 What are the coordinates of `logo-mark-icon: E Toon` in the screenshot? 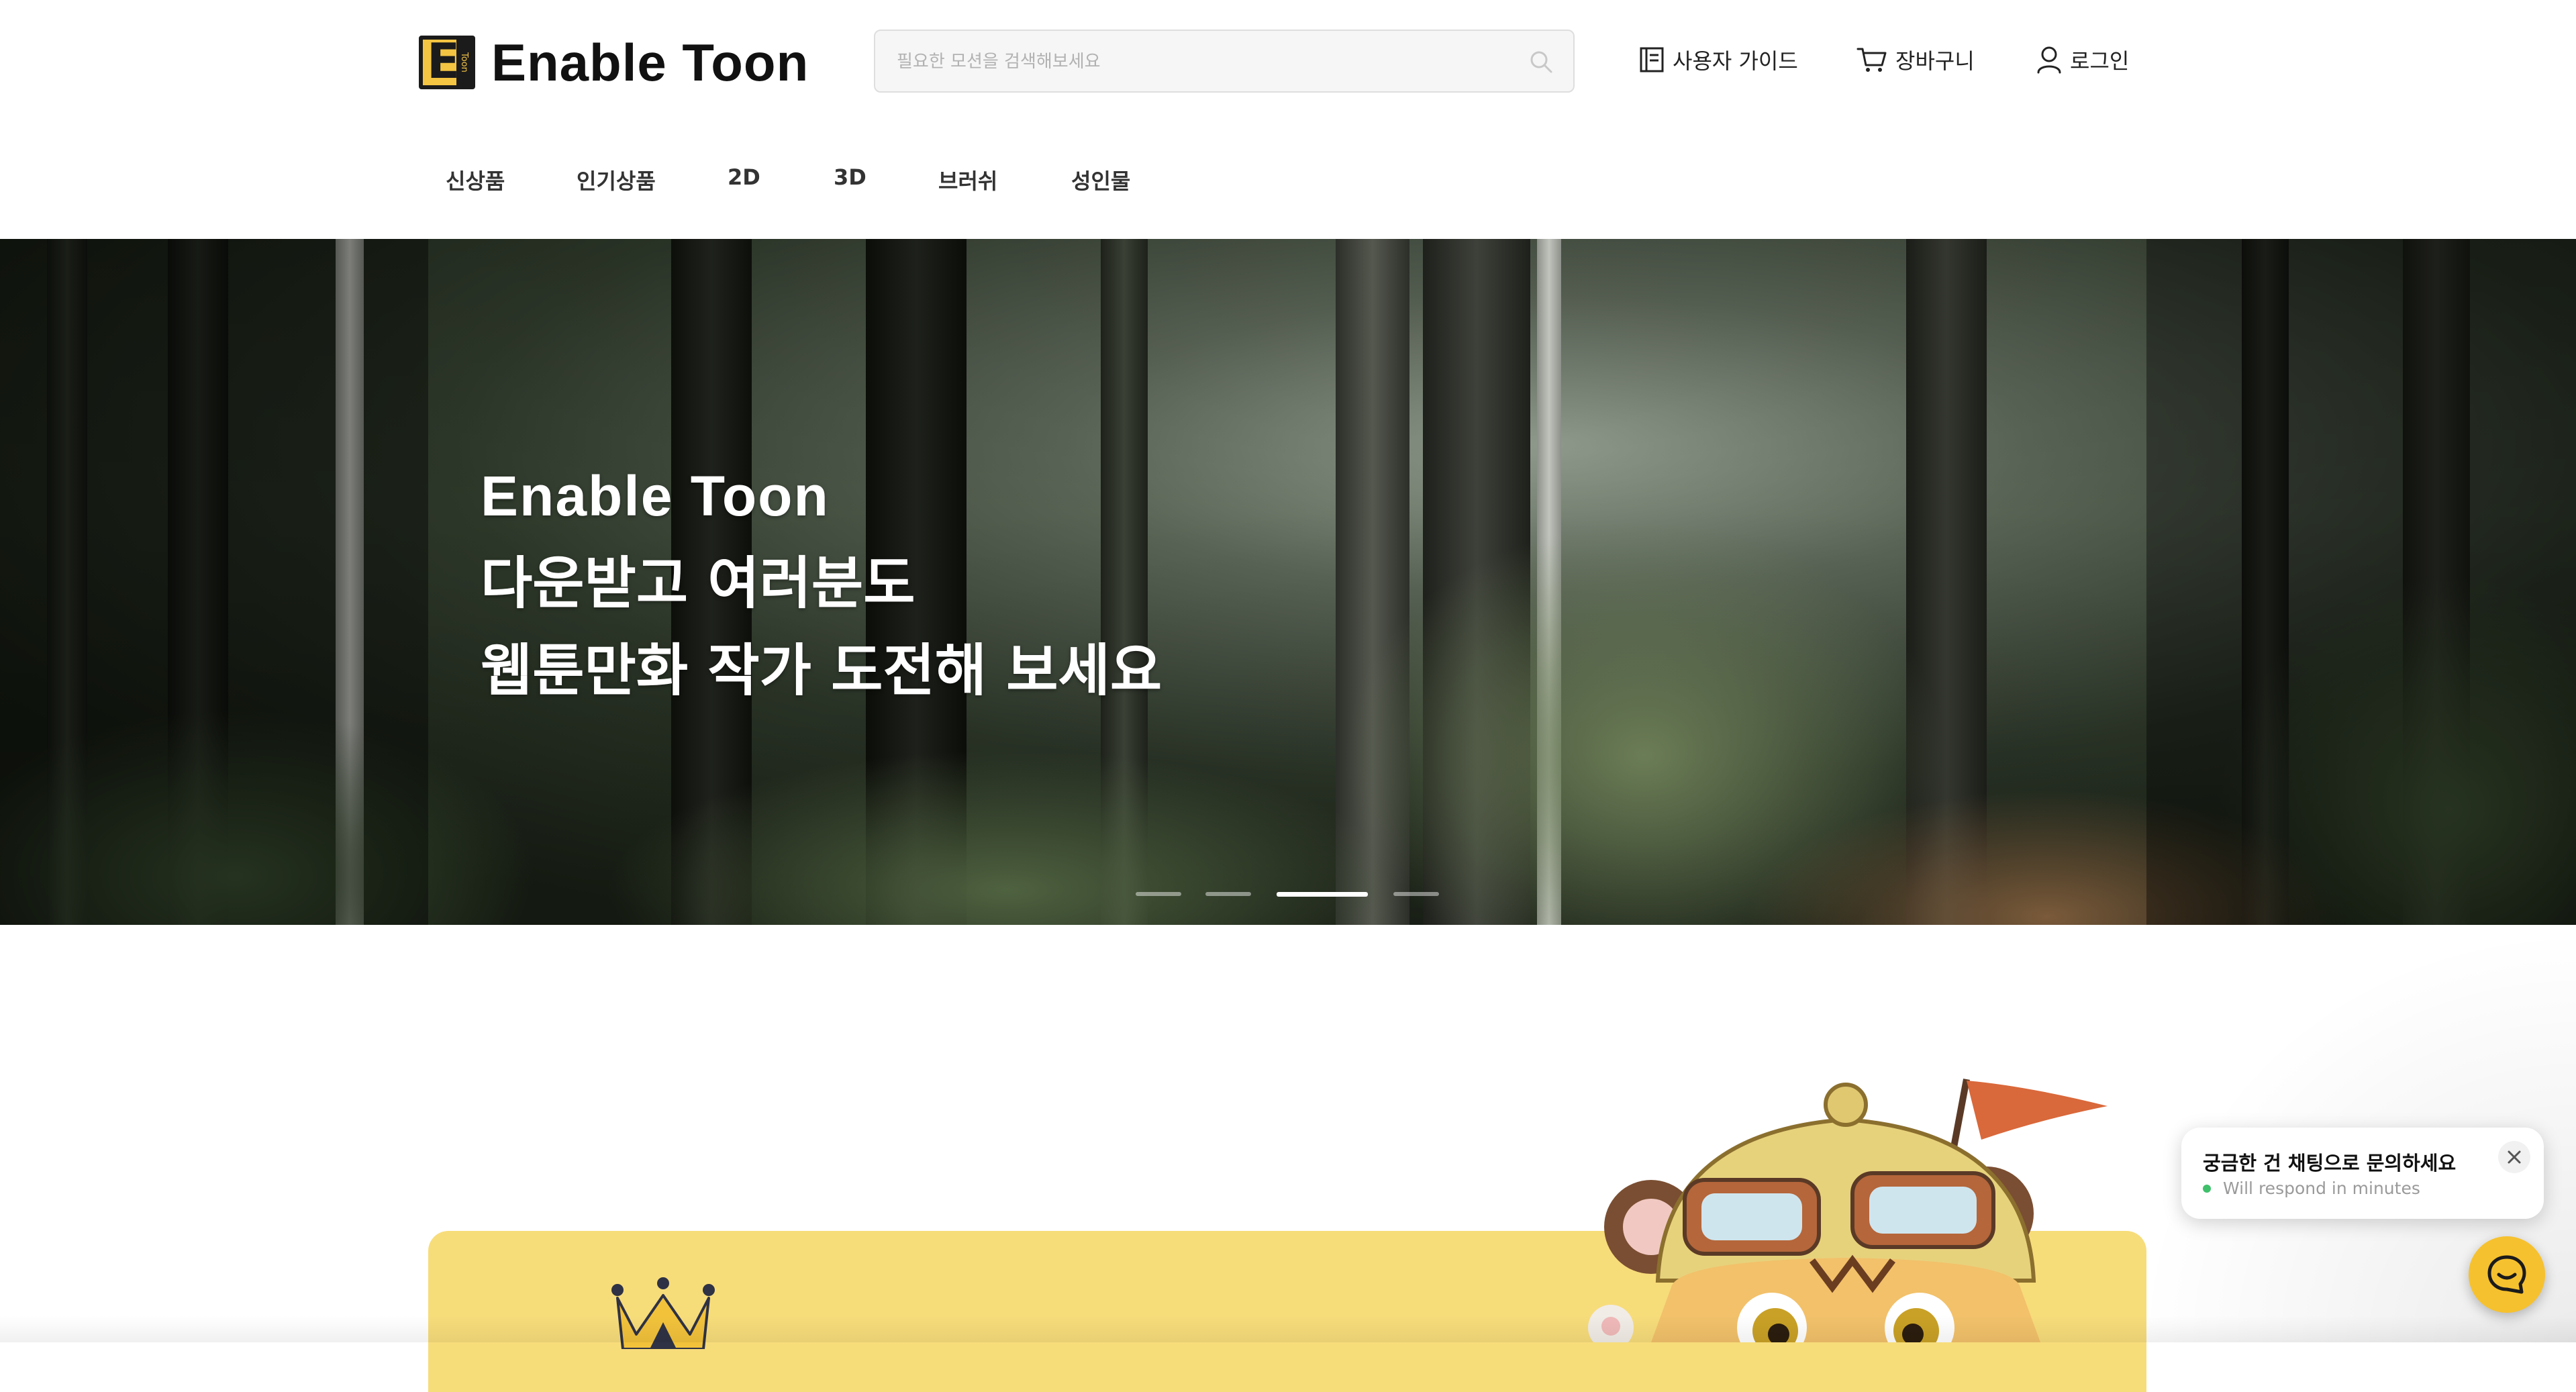 It's located at (447, 61).